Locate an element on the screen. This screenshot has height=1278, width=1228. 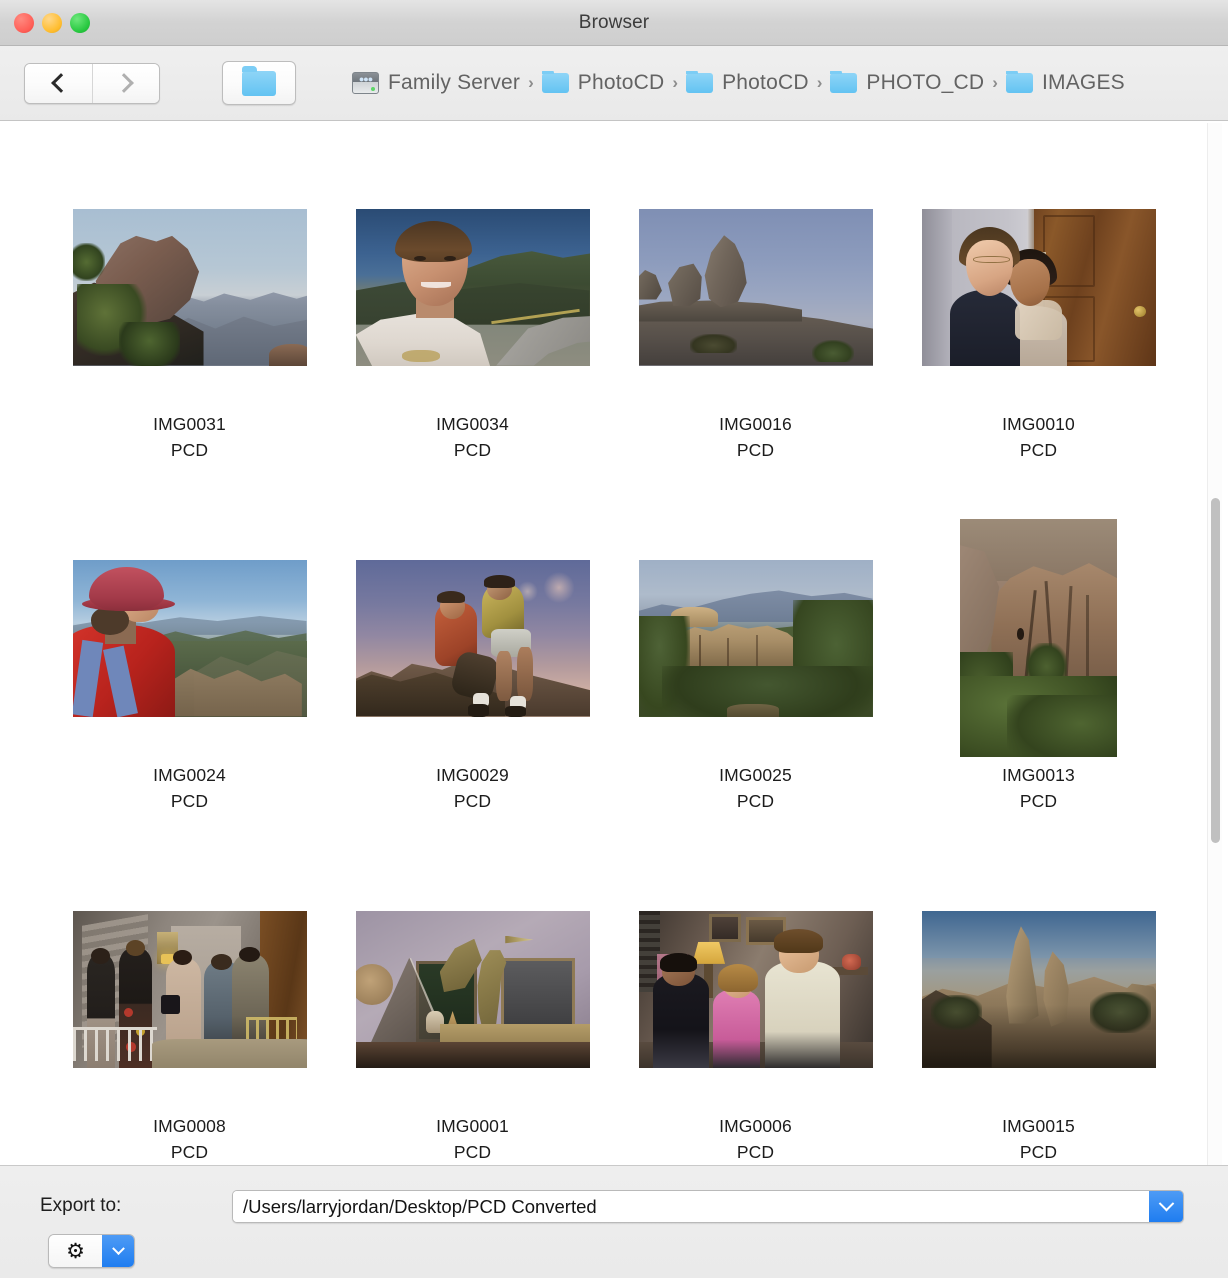
gear-icon: ⚙ is located at coordinates (75, 1251).